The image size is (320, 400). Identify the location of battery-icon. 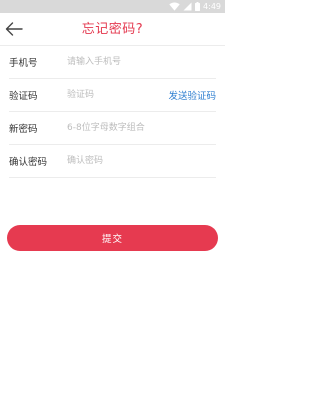
(198, 6).